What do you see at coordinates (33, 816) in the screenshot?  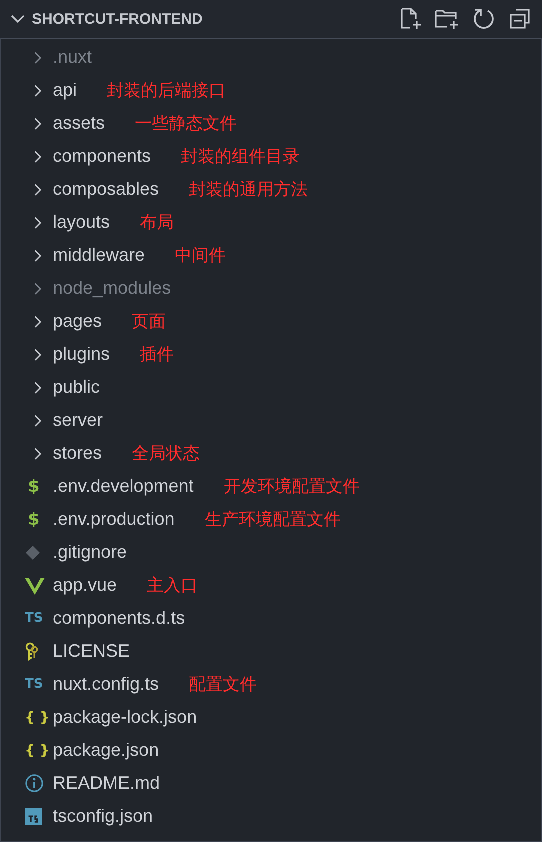 I see `ts-file-icon` at bounding box center [33, 816].